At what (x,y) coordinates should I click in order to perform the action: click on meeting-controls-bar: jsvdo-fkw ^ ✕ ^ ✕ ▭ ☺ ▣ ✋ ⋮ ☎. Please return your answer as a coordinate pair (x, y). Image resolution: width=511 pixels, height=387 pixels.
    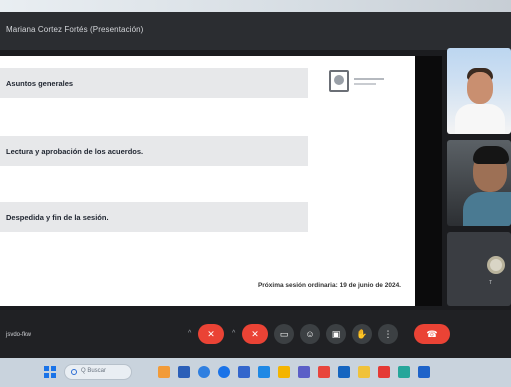
    Looking at the image, I should click on (255, 334).